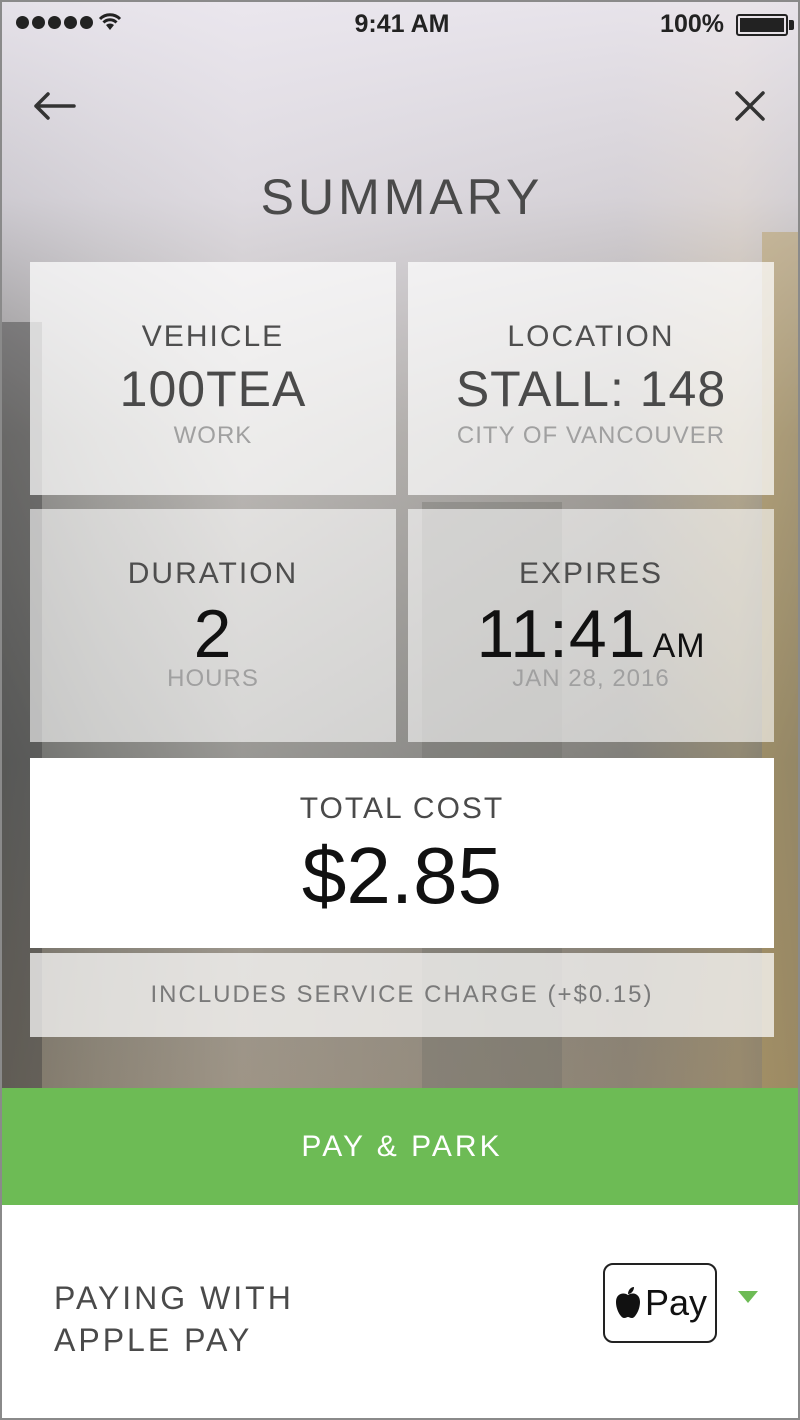 The image size is (800, 1420). I want to click on battery-tip, so click(791, 25).